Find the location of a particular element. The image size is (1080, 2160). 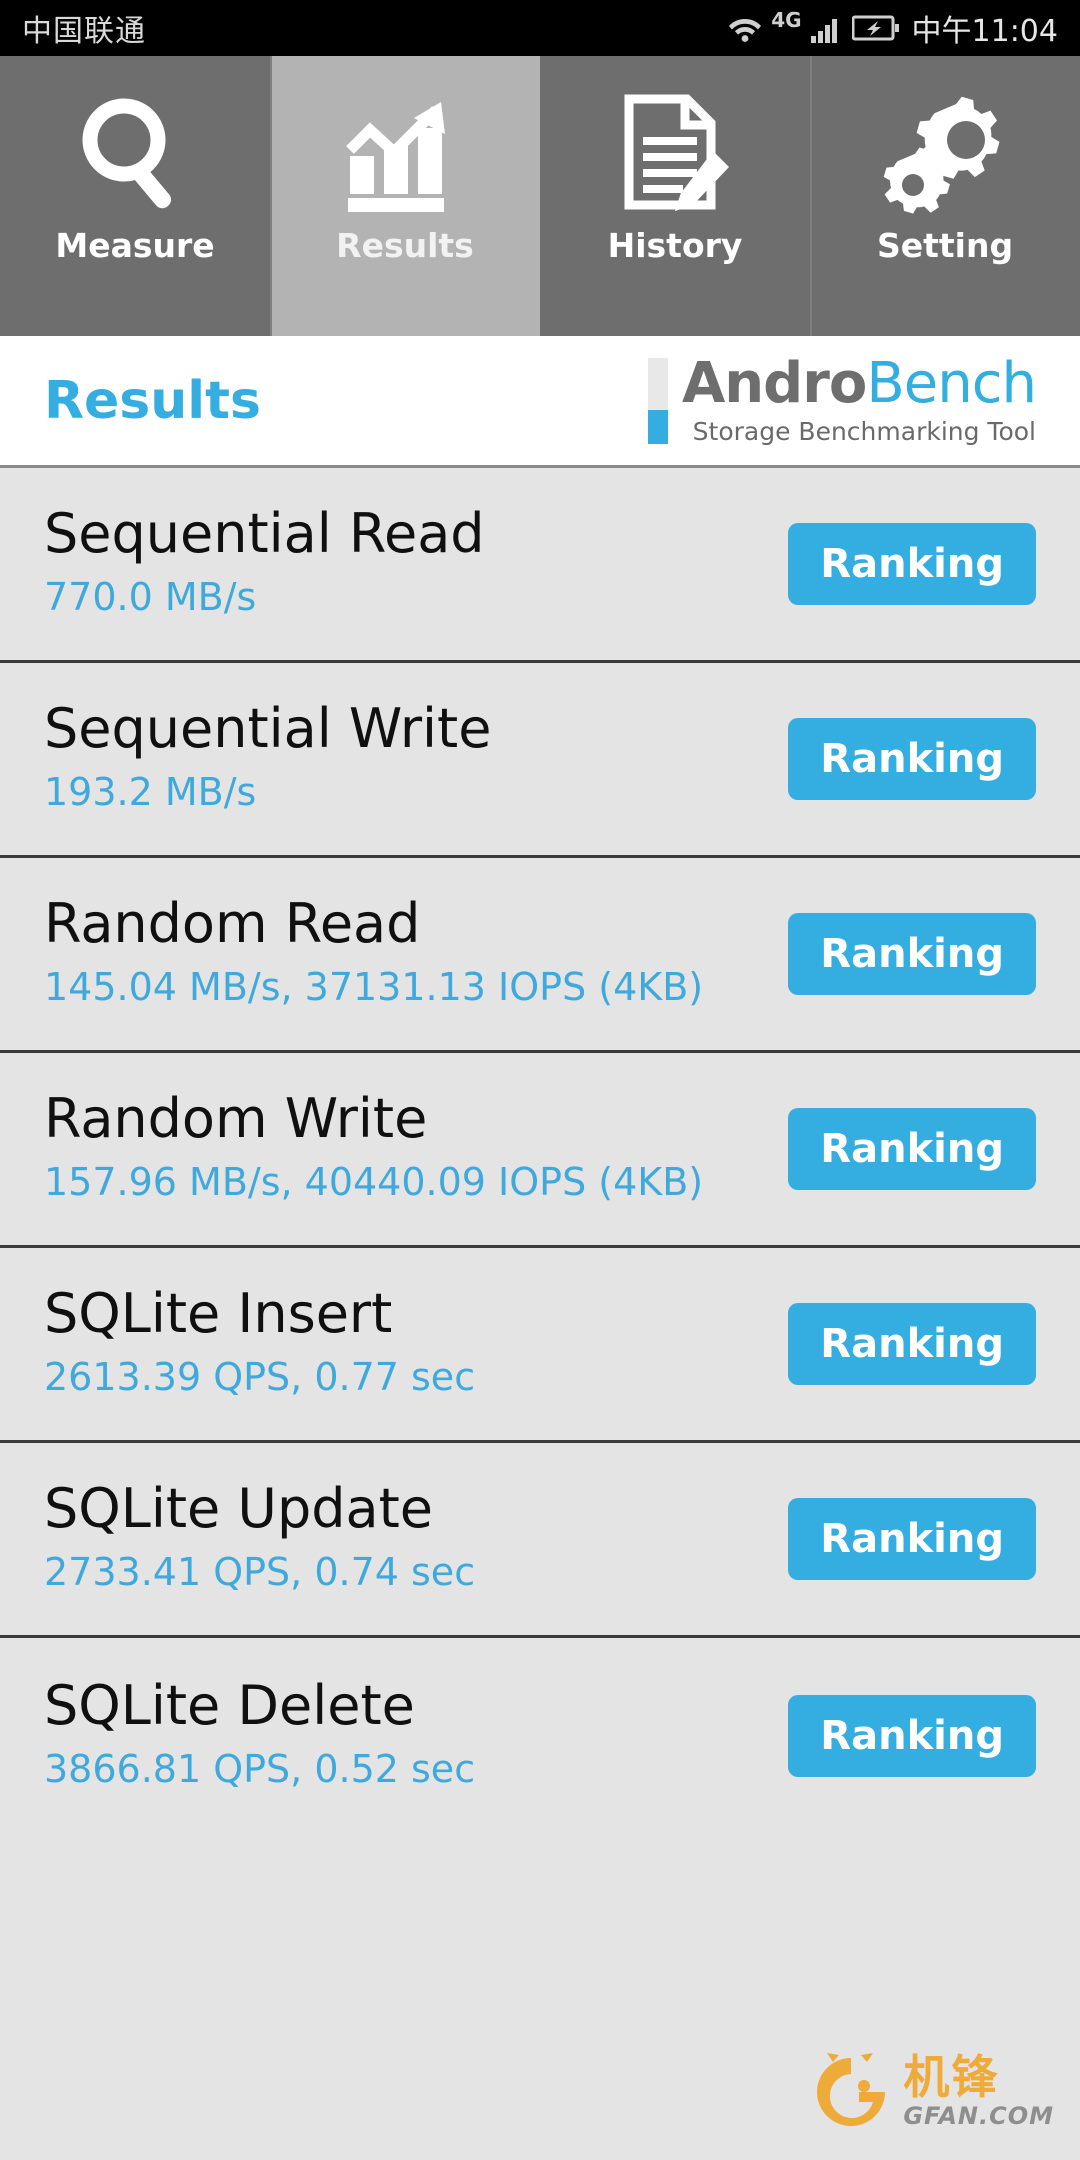

gfan-mascot-icon is located at coordinates (851, 2092).